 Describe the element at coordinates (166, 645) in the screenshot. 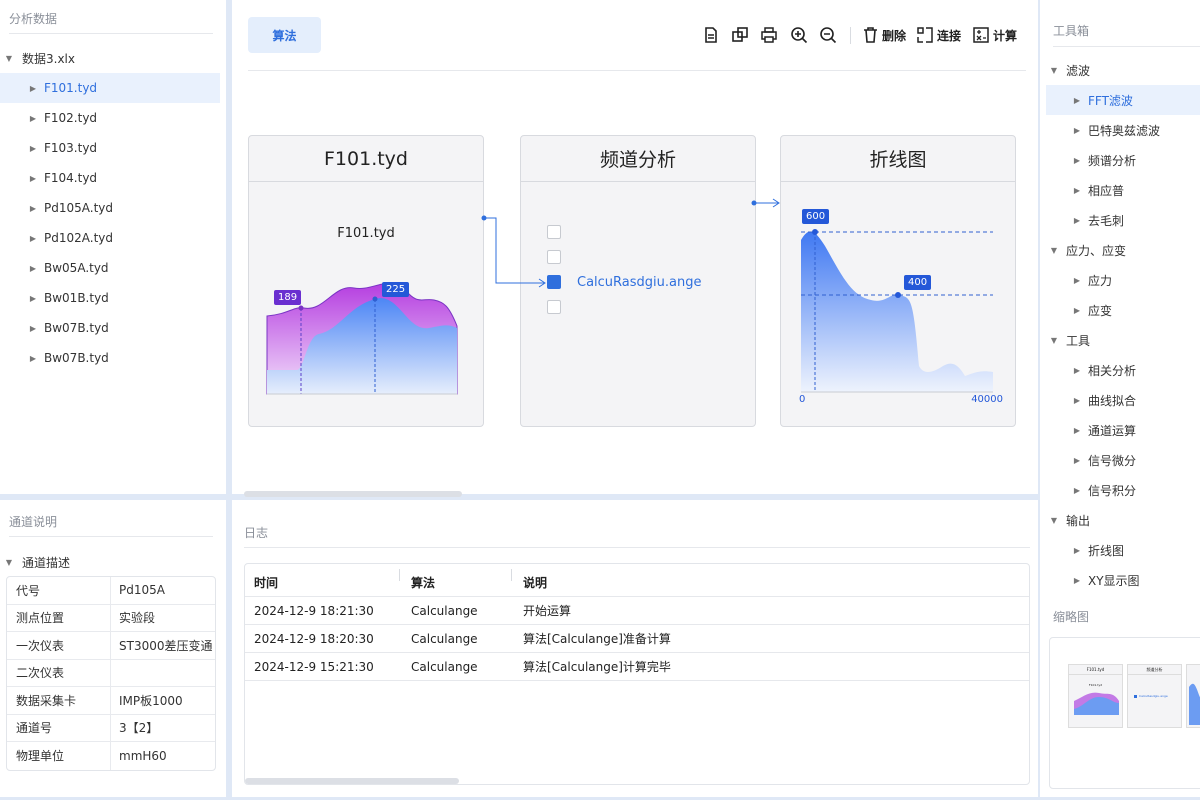

I see `channel-value: ST3000差压变通` at that location.